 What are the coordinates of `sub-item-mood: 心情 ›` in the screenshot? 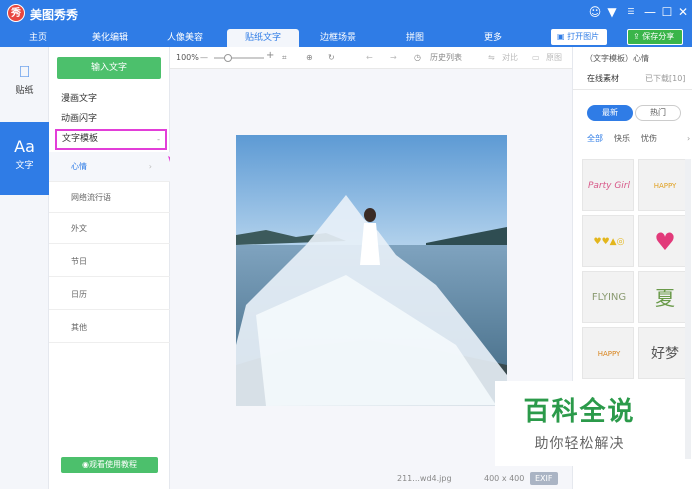 It's located at (109, 167).